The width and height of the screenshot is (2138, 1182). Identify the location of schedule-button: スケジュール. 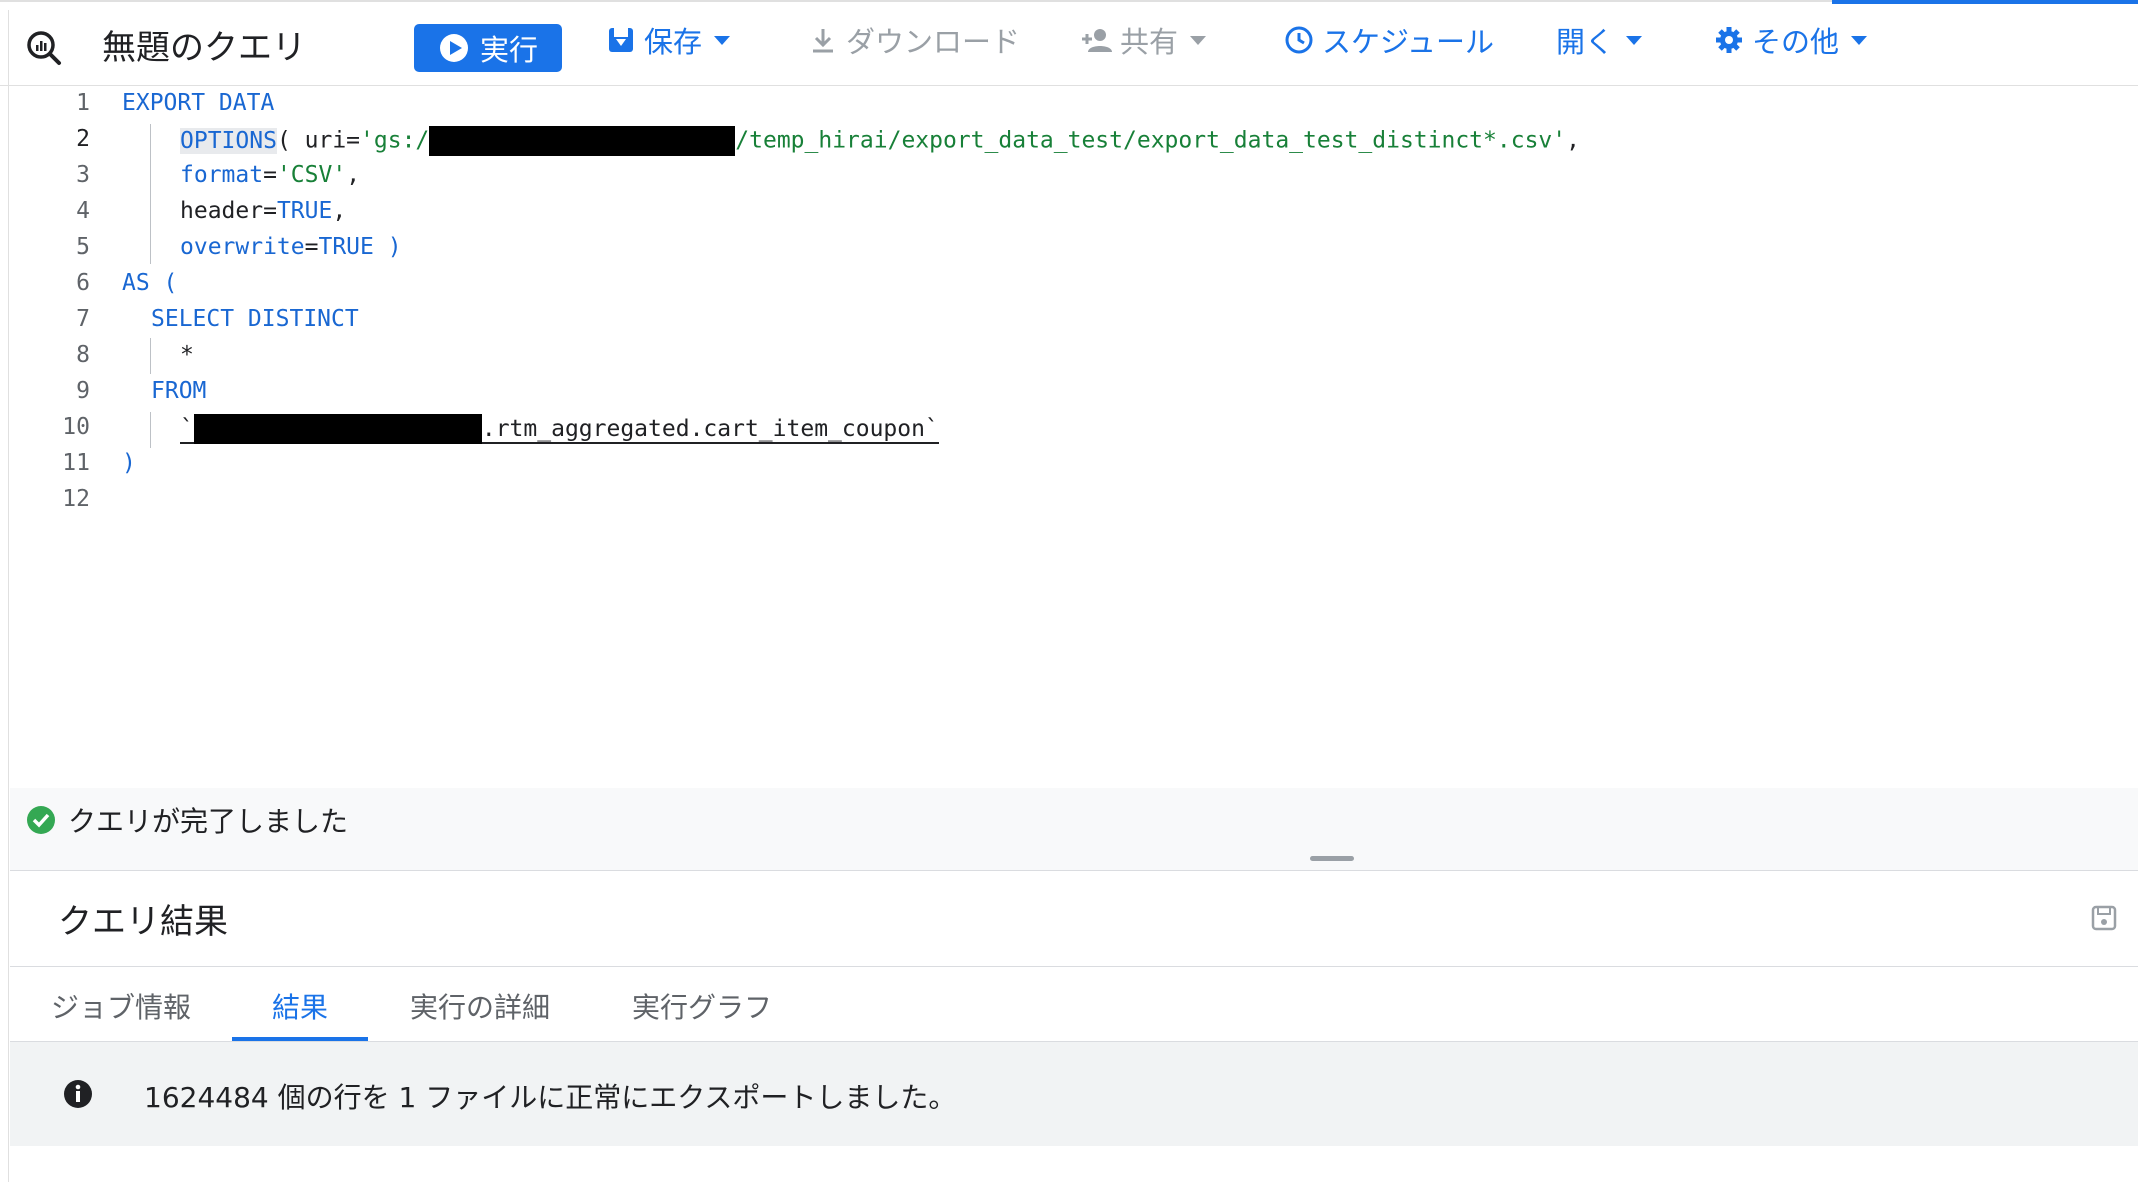
(1388, 40).